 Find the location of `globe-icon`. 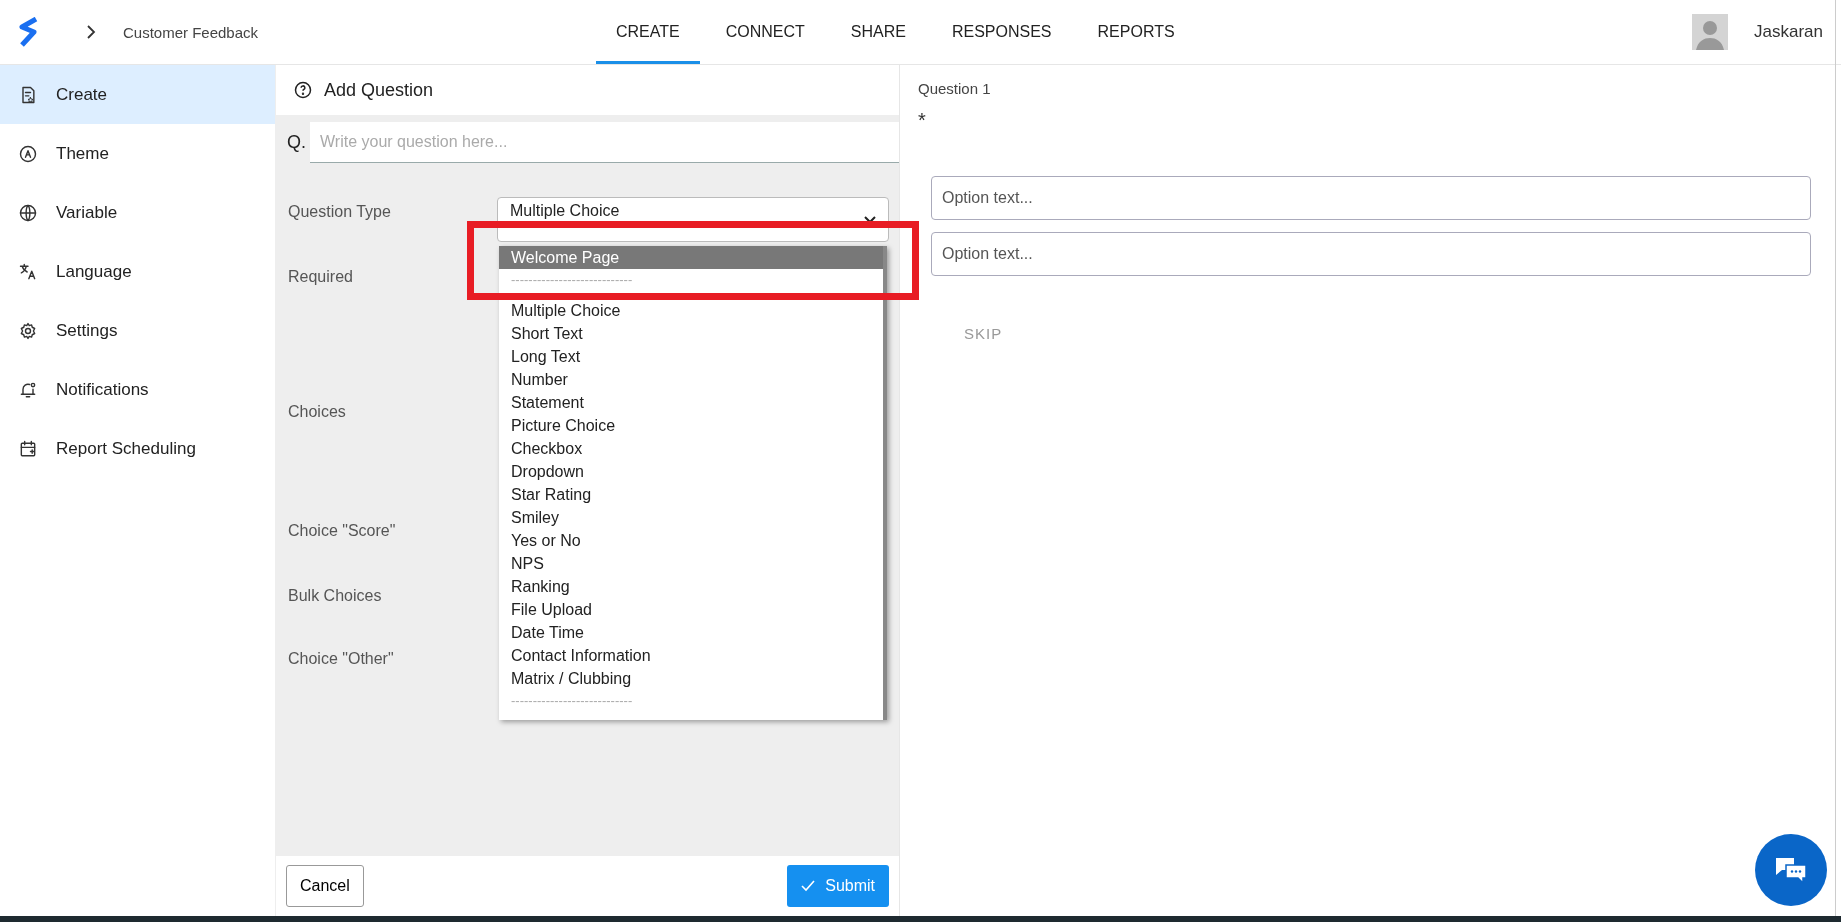

globe-icon is located at coordinates (28, 212).